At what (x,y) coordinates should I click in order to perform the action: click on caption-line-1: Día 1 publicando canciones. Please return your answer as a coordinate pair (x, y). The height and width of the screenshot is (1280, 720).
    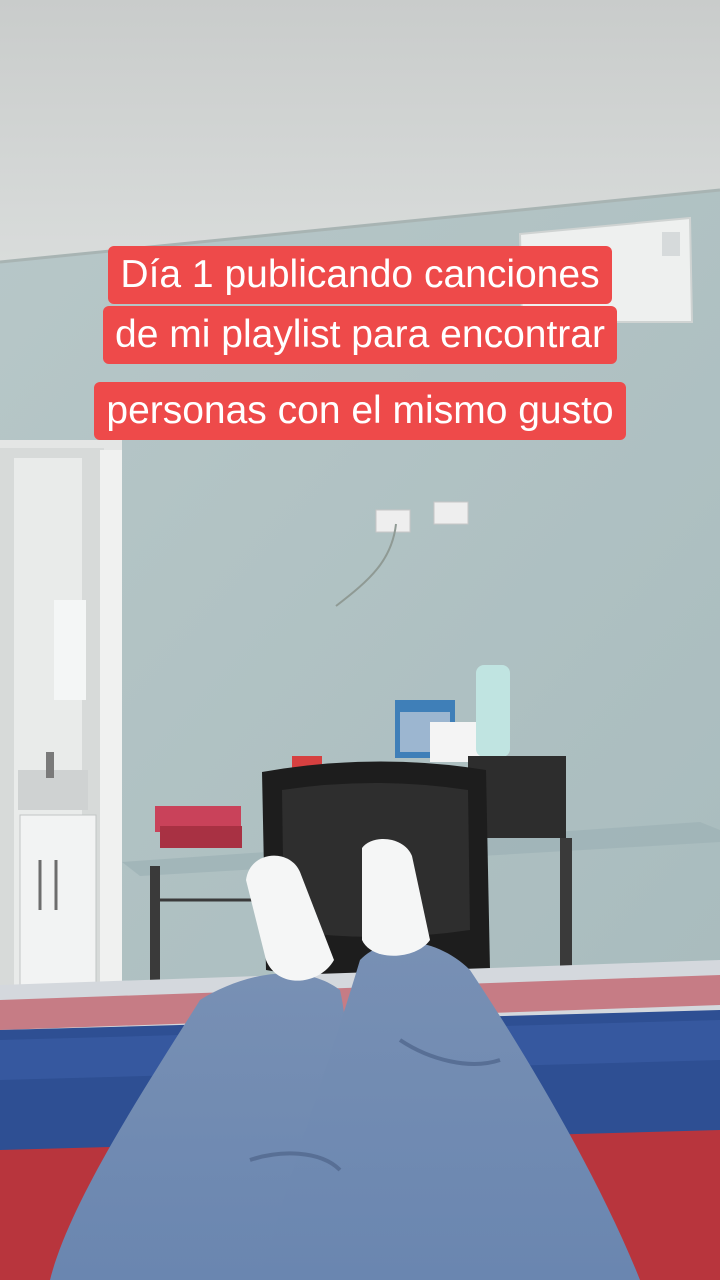
    Looking at the image, I should click on (360, 275).